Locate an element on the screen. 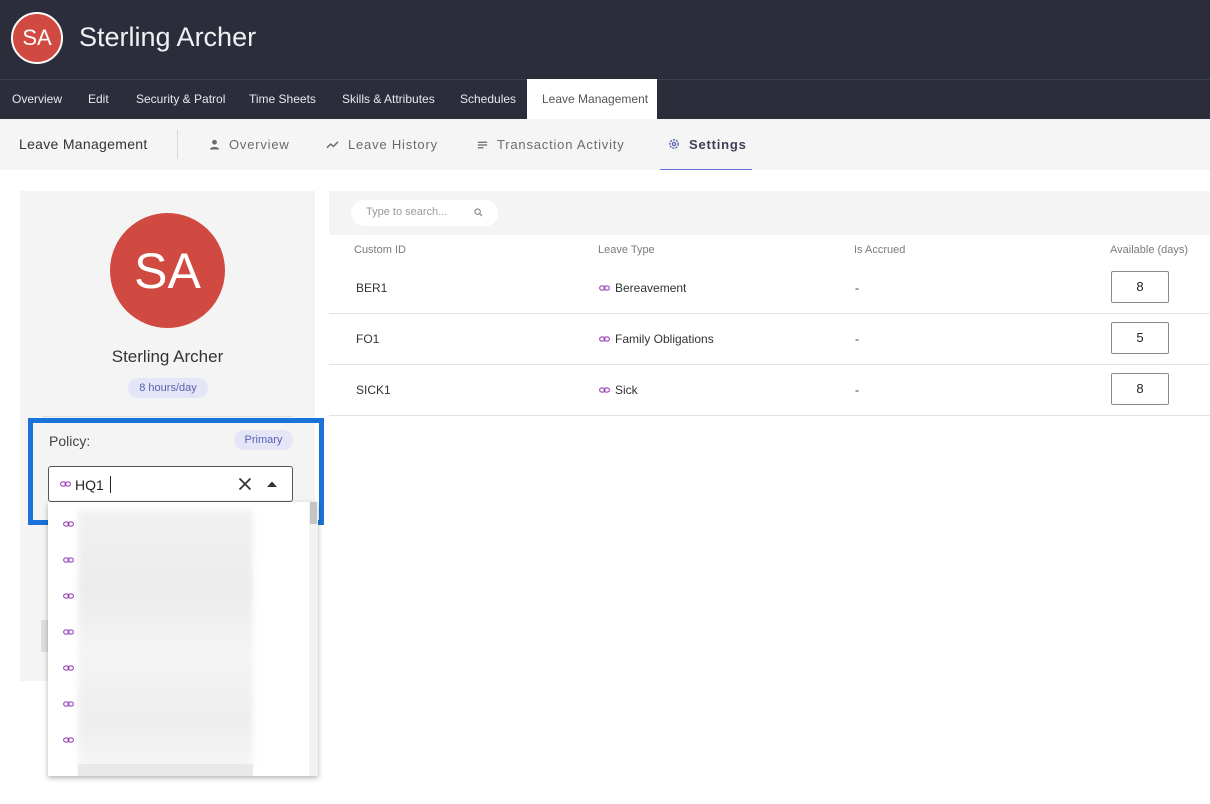 The height and width of the screenshot is (804, 1210). tab-time-sheets: Time Sheets is located at coordinates (282, 99).